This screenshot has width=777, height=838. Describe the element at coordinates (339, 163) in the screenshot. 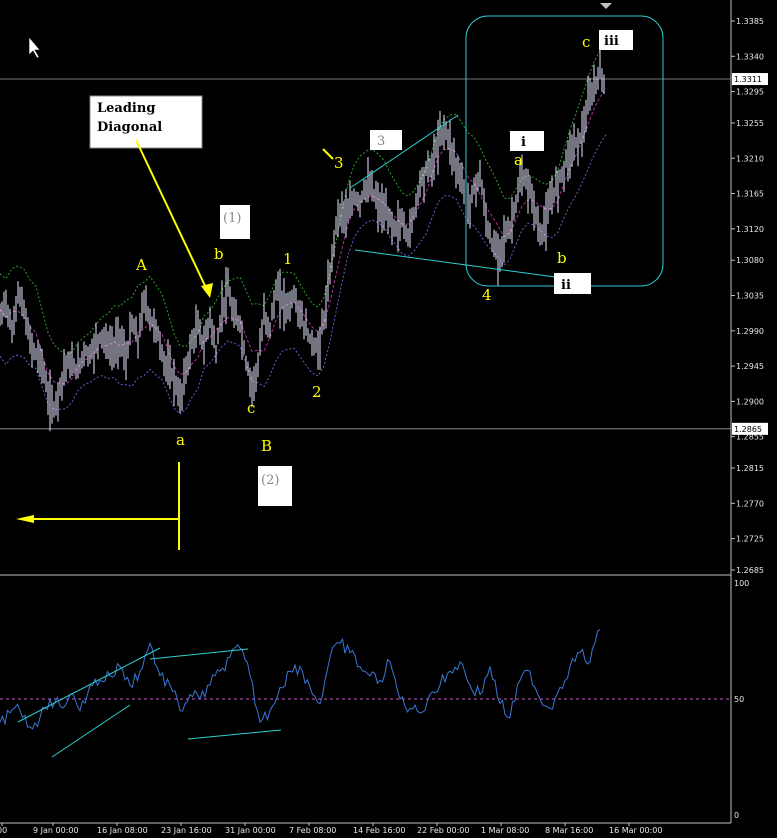

I see `label-3: 3` at that location.